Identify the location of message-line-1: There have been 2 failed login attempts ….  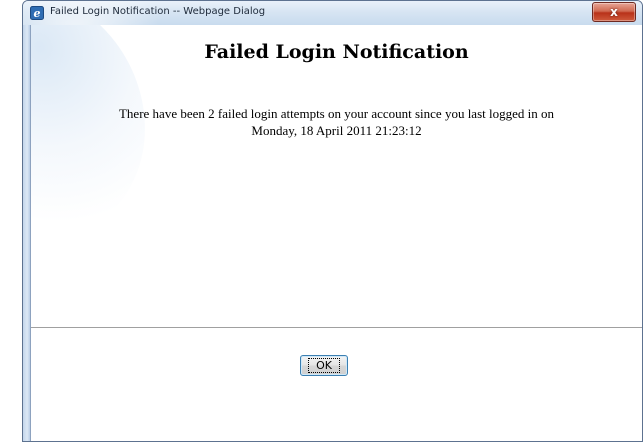
(336, 113).